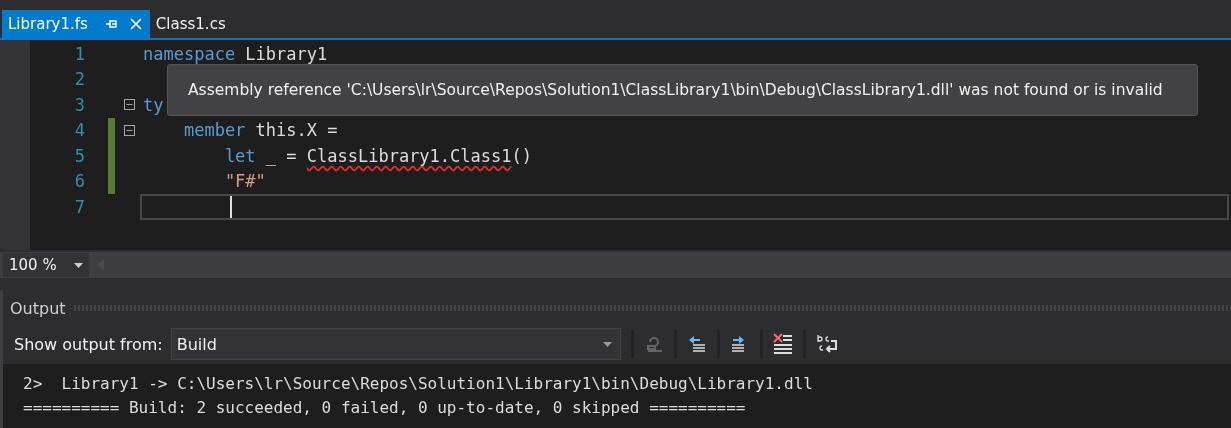  I want to click on pin-icon, so click(111, 24).